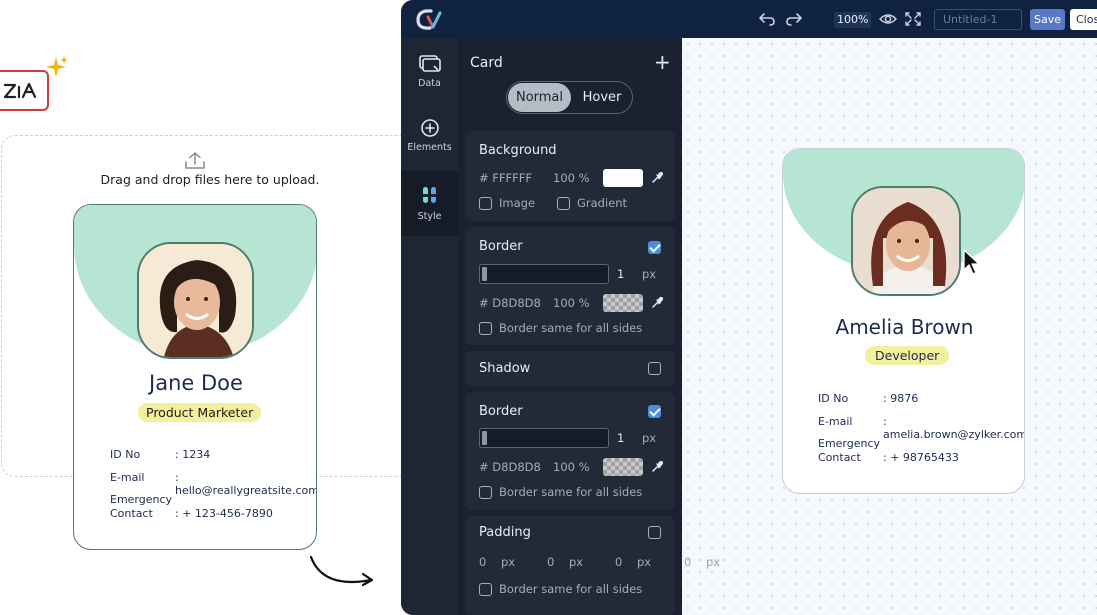 This screenshot has width=1097, height=615. What do you see at coordinates (921, 457) in the screenshot?
I see `card-row-value: : + 98765433` at bounding box center [921, 457].